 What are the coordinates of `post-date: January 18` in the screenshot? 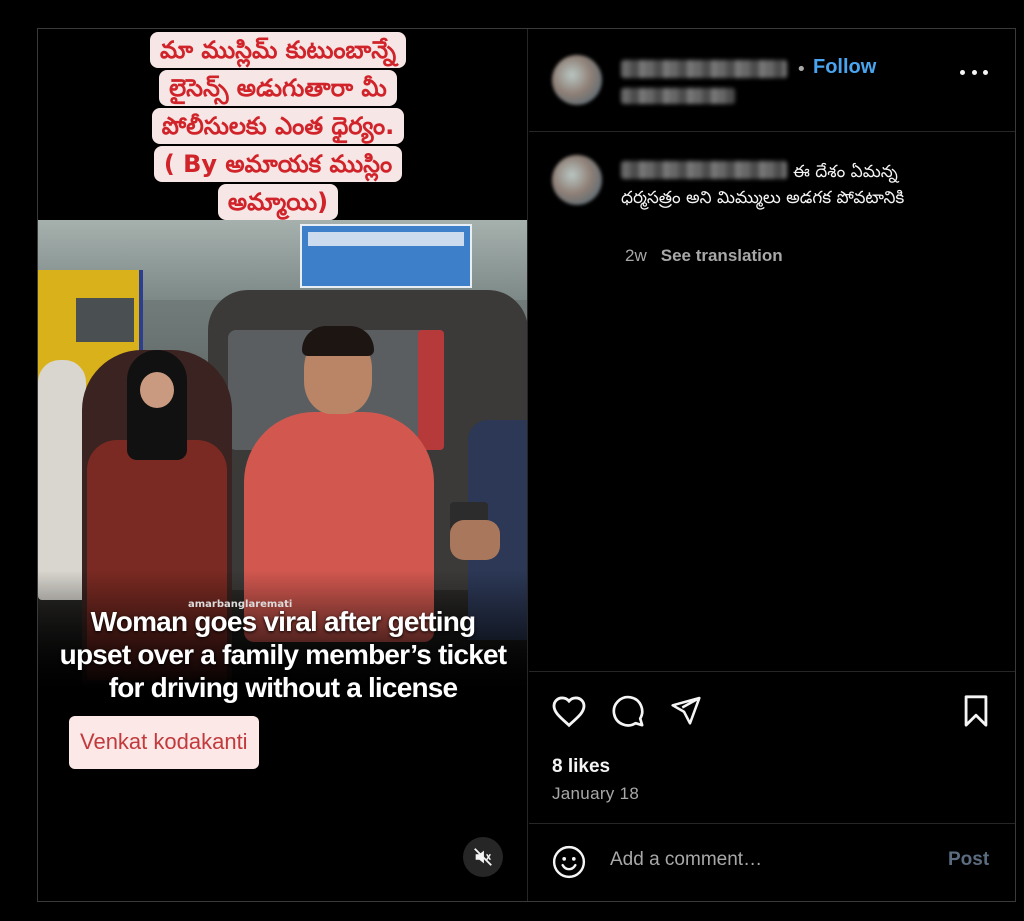 It's located at (595, 794).